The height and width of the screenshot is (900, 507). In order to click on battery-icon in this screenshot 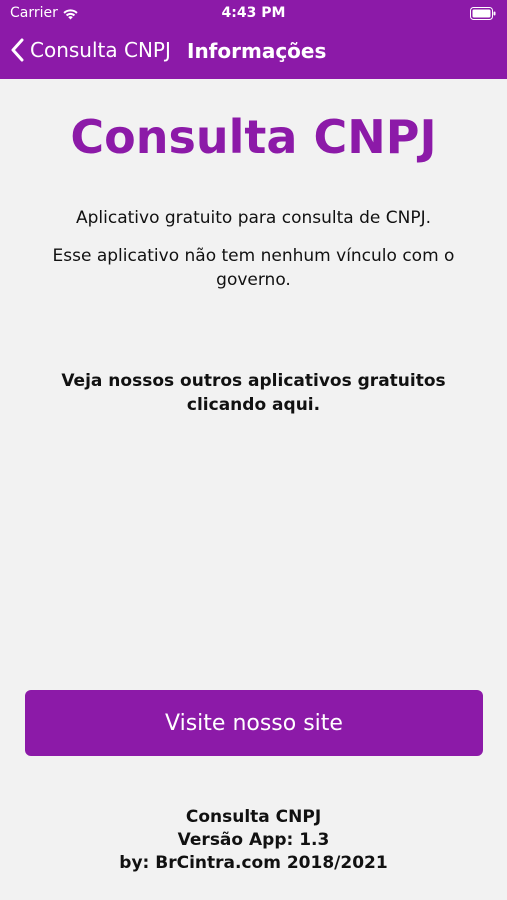, I will do `click(483, 13)`.